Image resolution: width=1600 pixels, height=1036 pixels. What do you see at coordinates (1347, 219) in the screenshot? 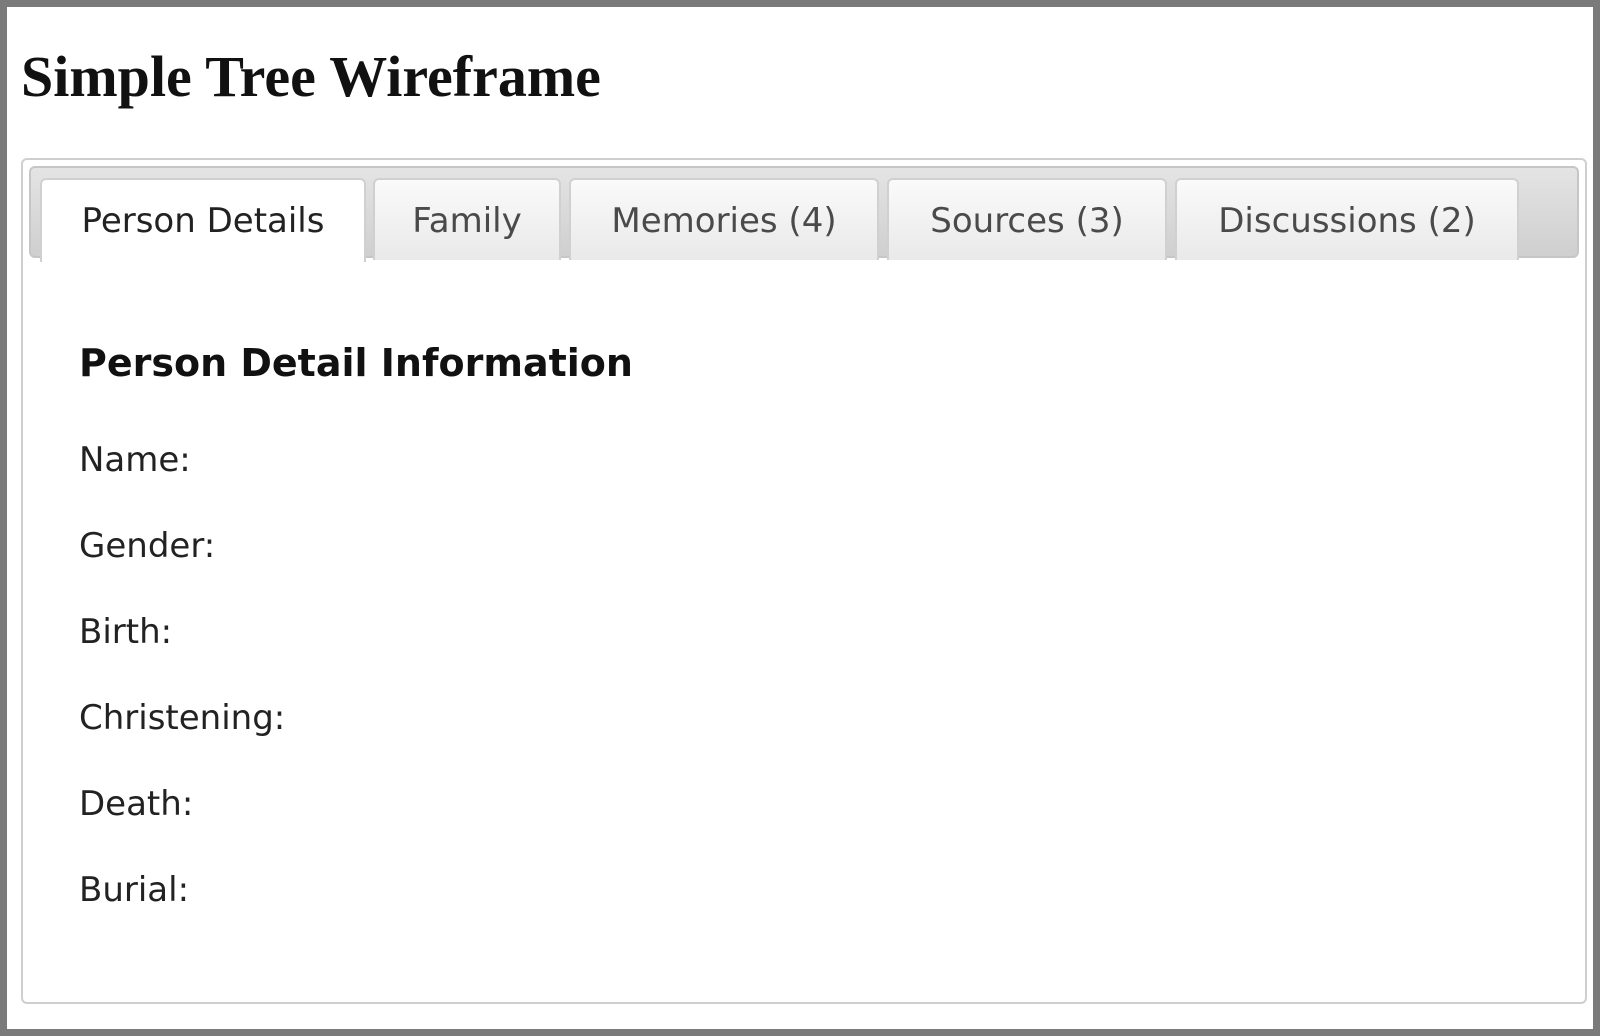
I see `tab-discussions: Discussions (2)` at bounding box center [1347, 219].